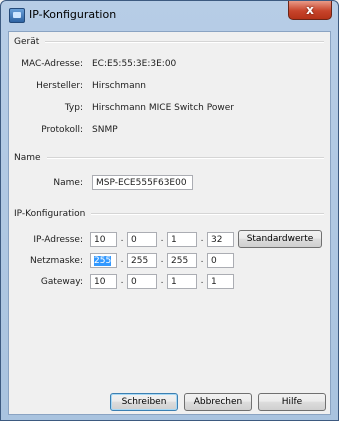 Image resolution: width=339 pixels, height=421 pixels. I want to click on gateway-octet-3-input: 1, so click(182, 281).